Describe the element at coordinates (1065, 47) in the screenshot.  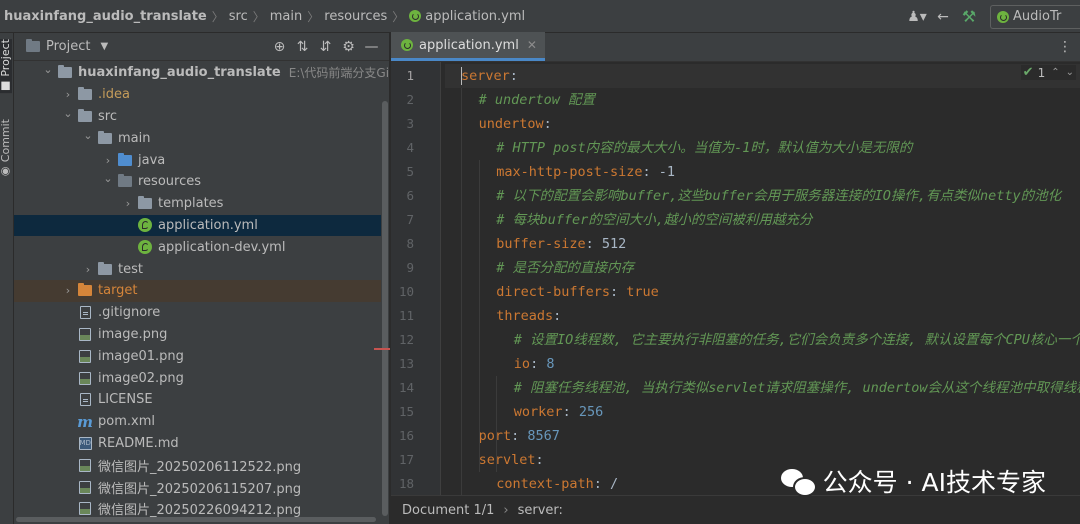
I see `more-options-icon: ⋮` at that location.